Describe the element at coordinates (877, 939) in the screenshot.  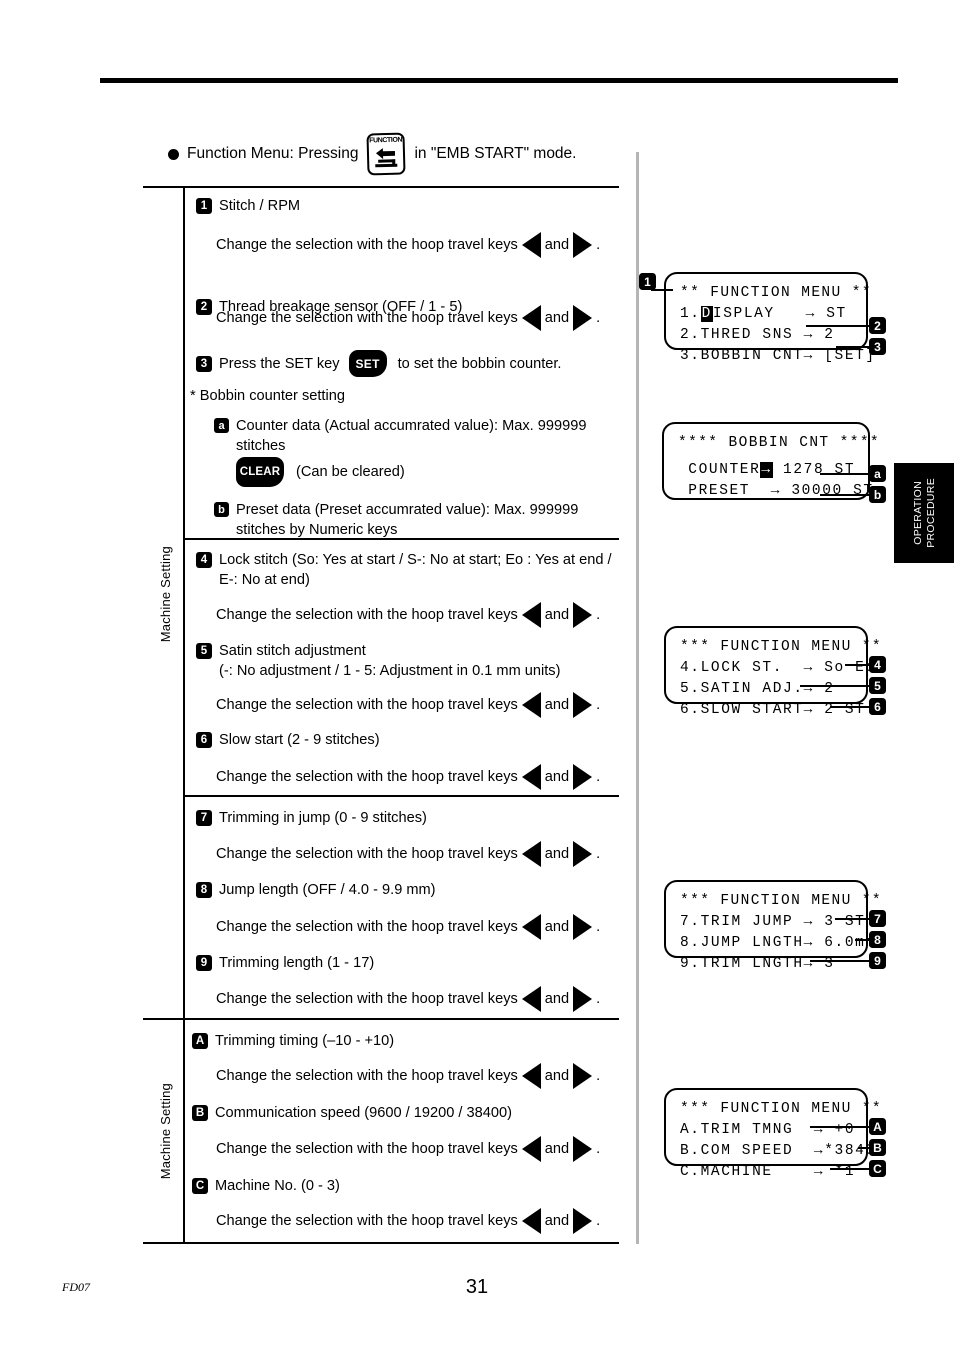
I see `marker-badge-8: 8` at that location.